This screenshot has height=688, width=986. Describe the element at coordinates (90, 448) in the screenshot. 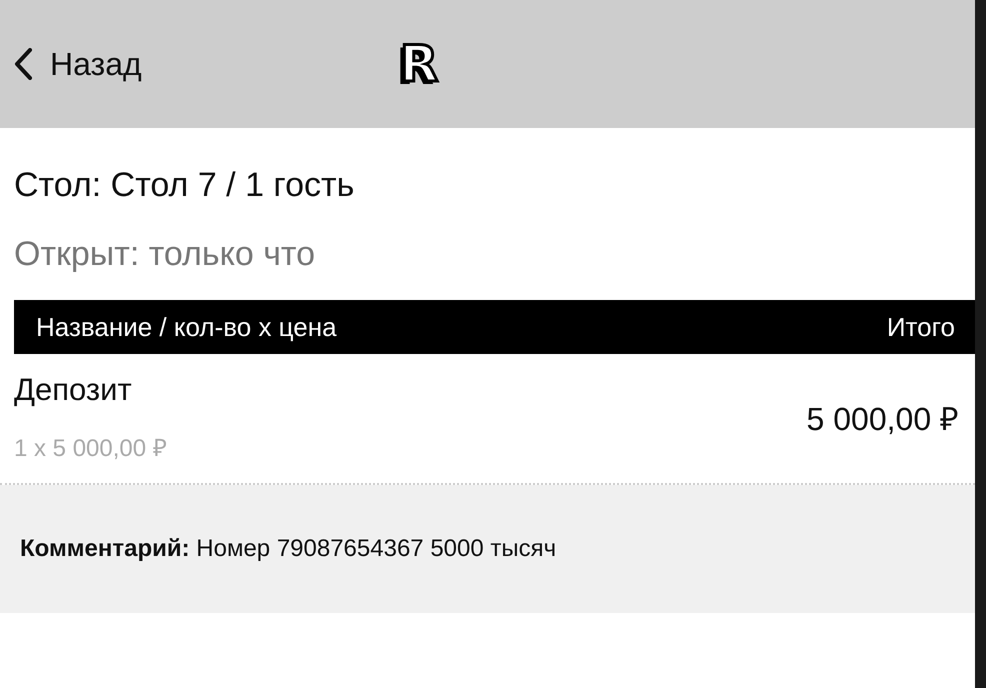

I see `item-quantity-price: 1 x 5 000,00 ₽` at that location.